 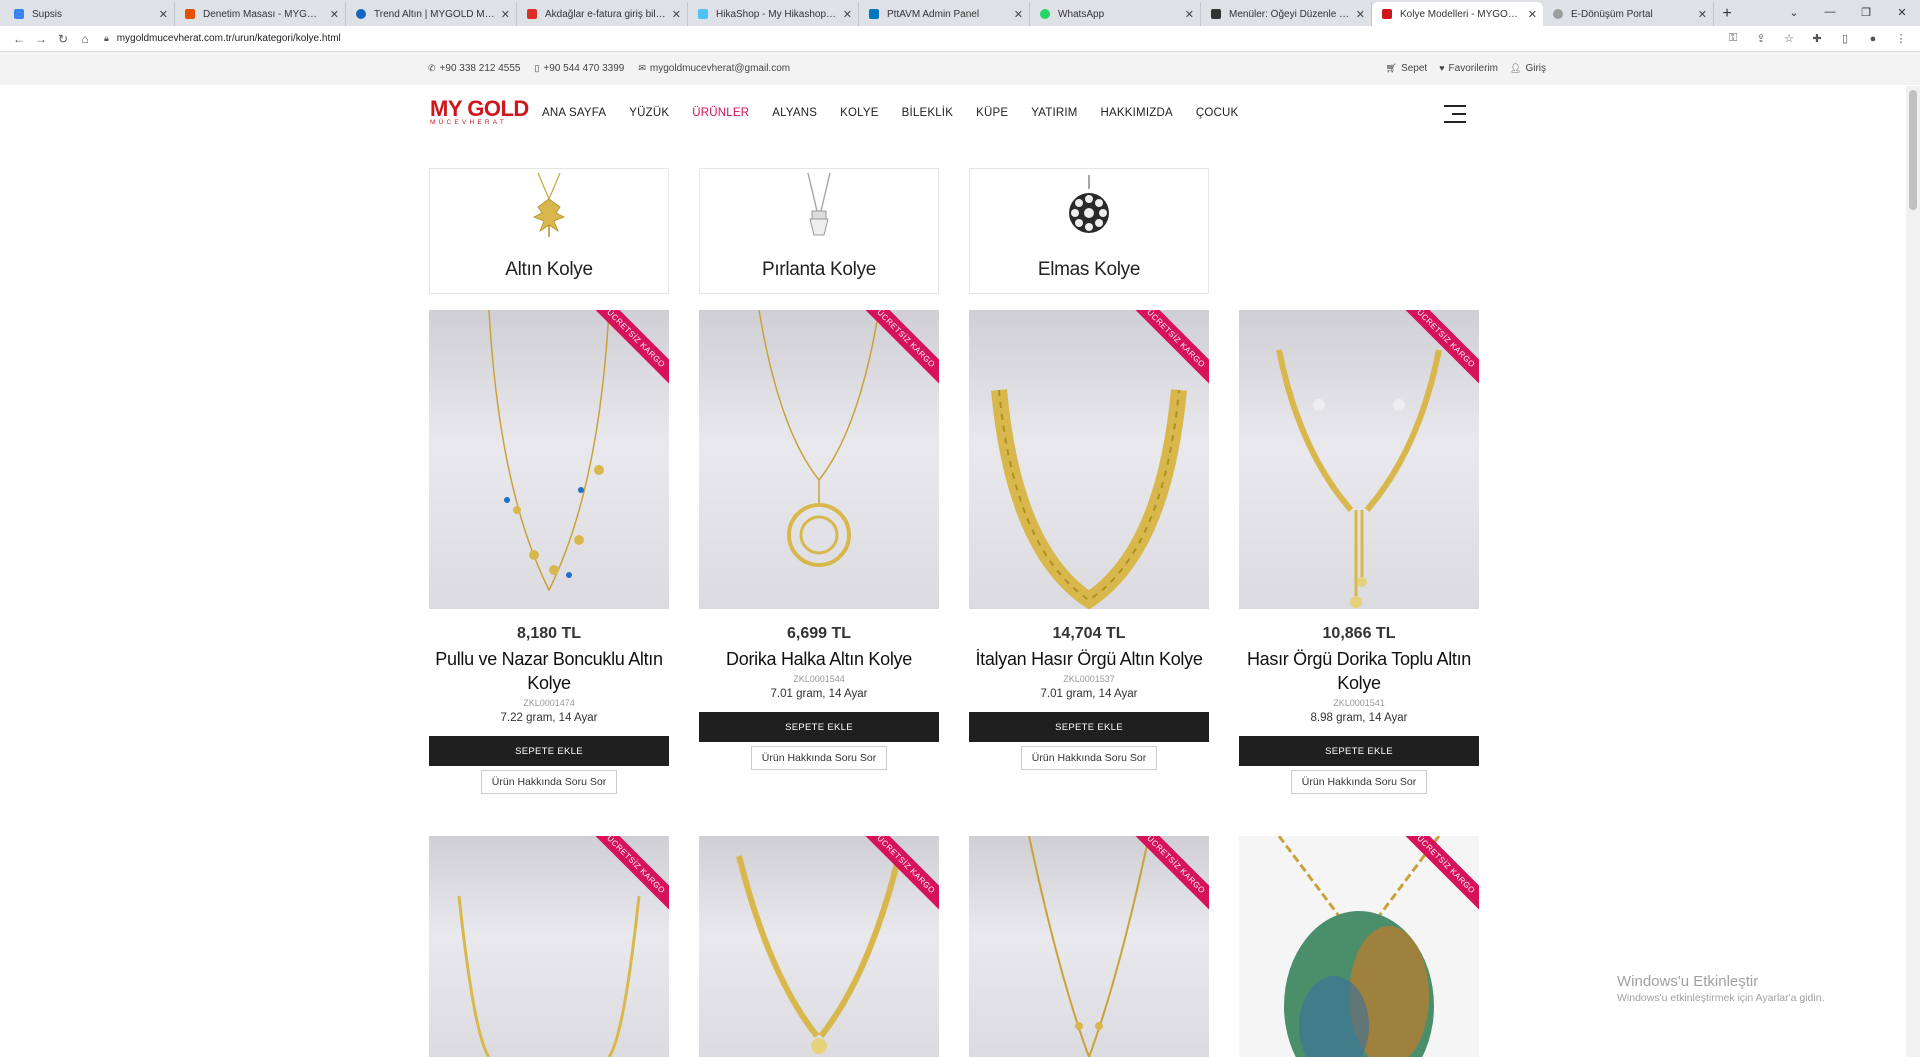 What do you see at coordinates (1137, 113) in the screenshot?
I see `nav-about: HAKKIMIZDA` at bounding box center [1137, 113].